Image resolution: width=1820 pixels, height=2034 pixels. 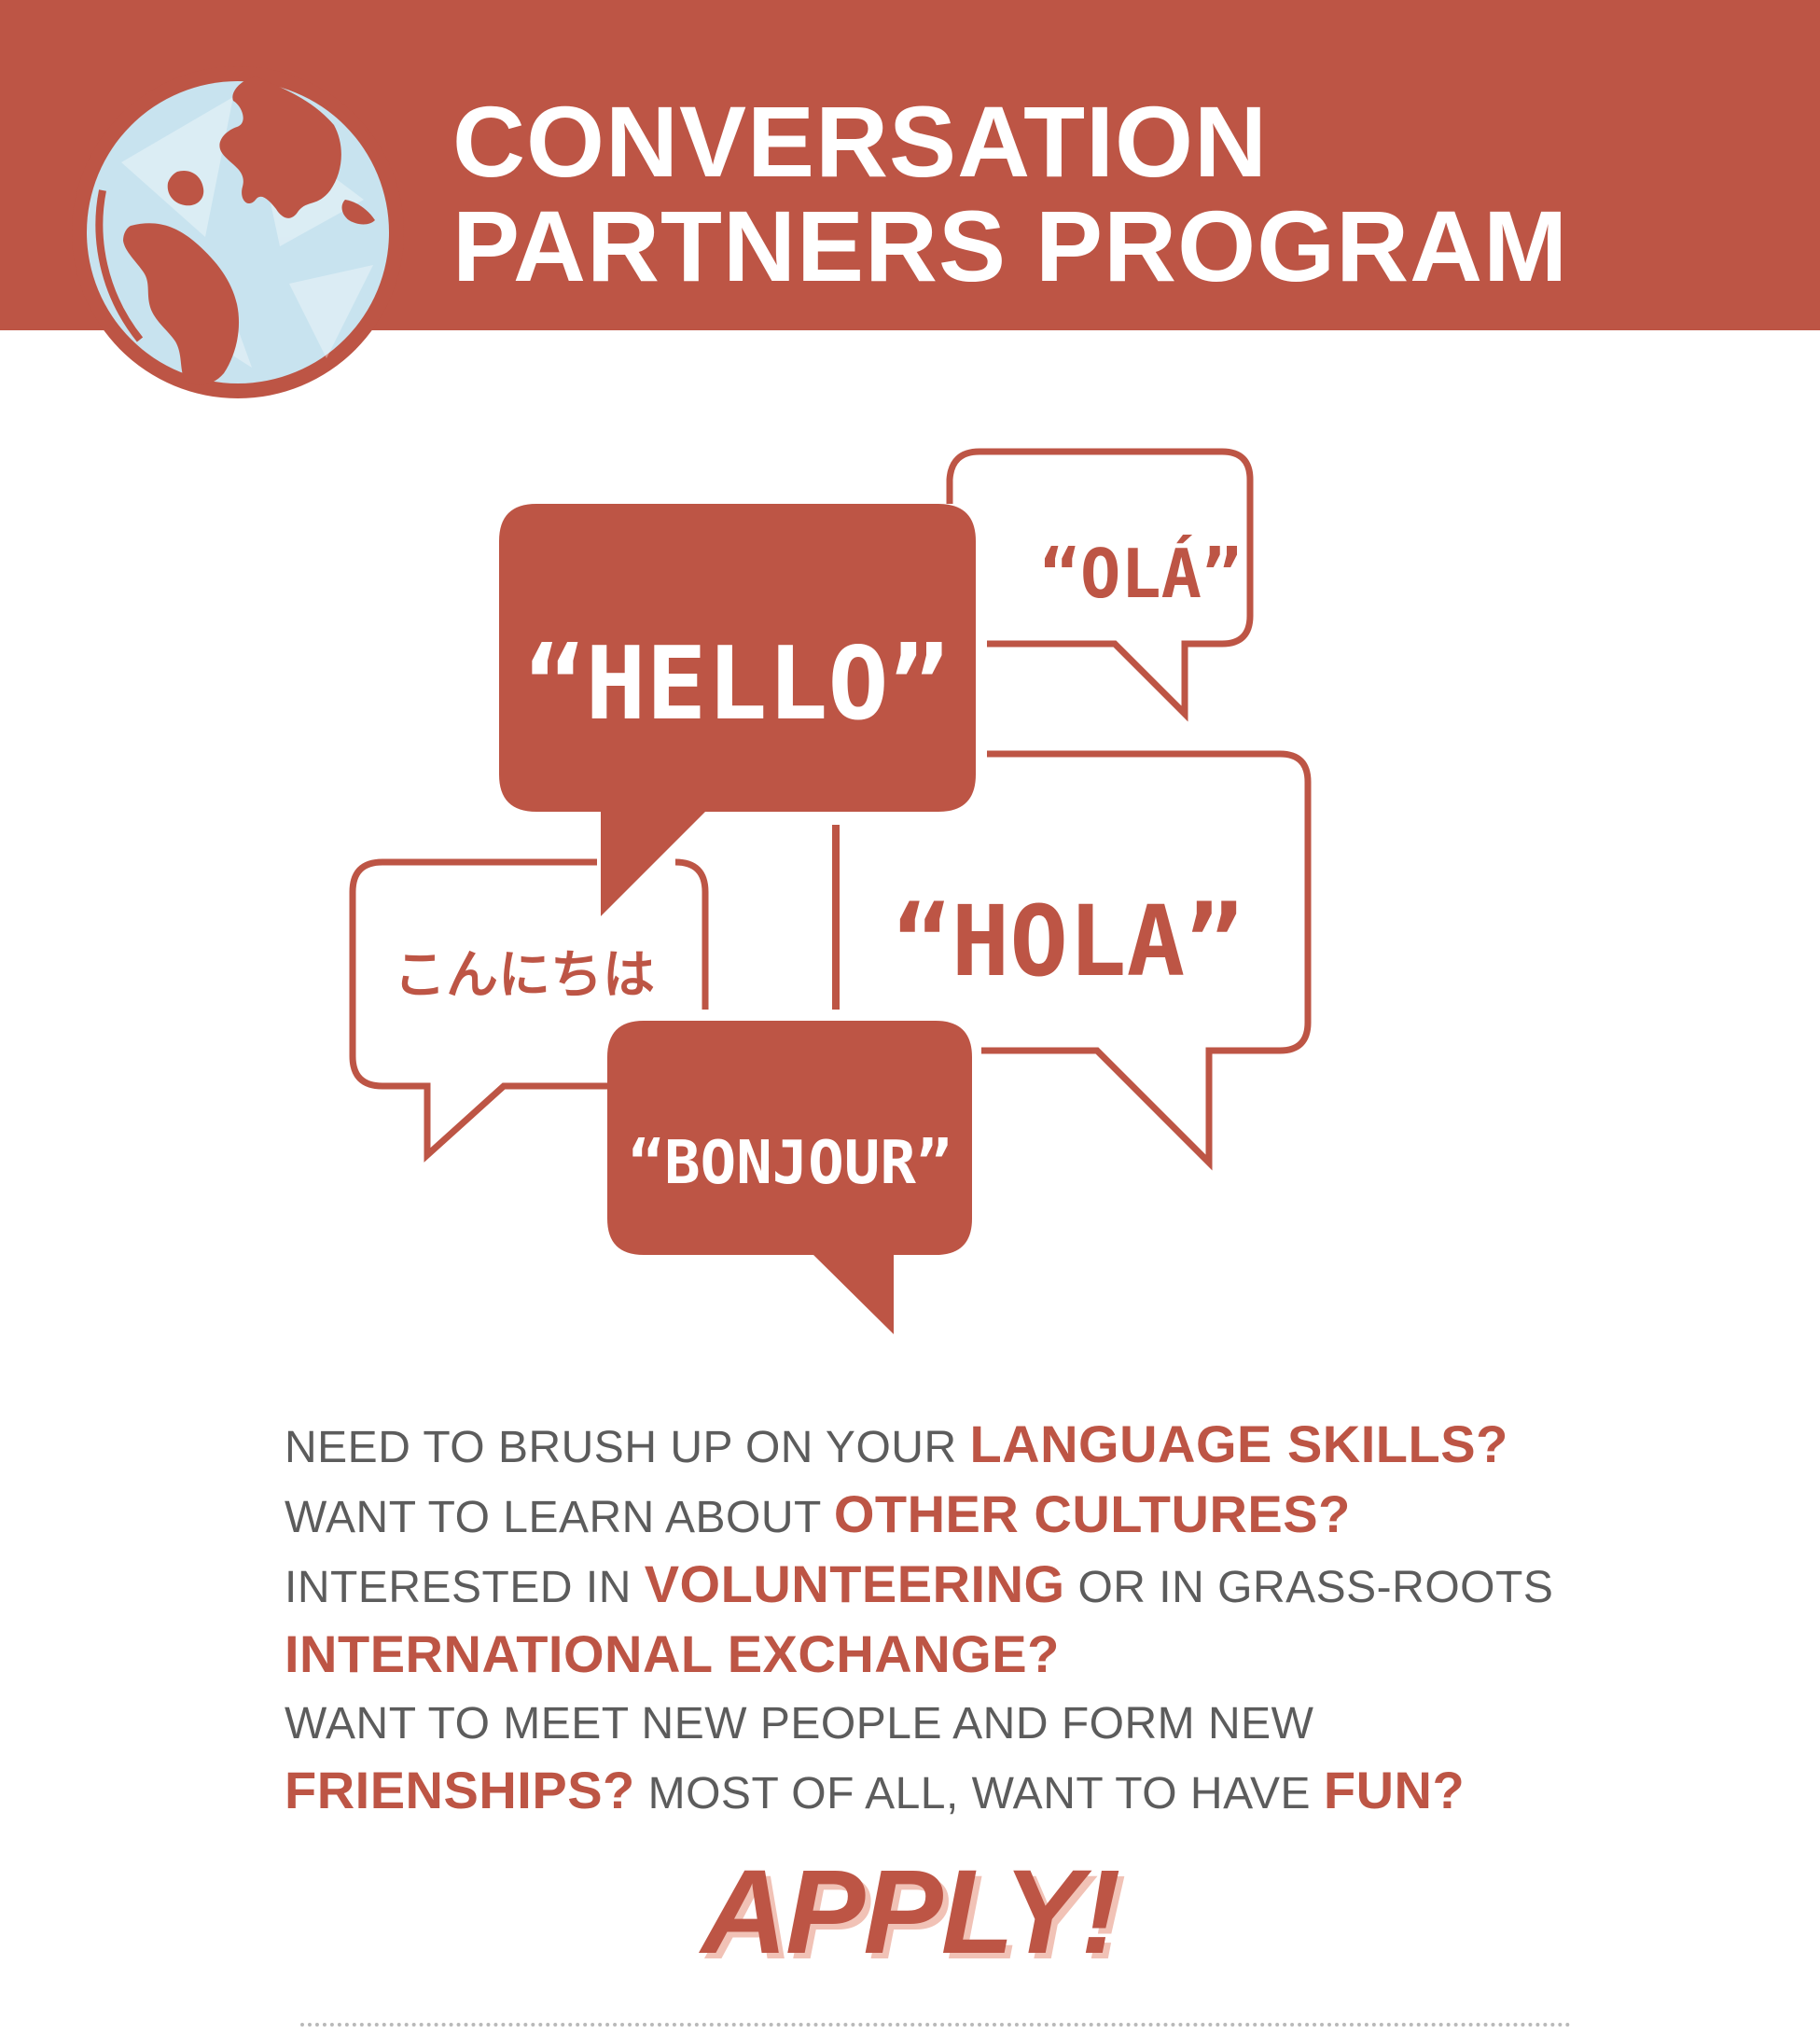 I want to click on apply-heading: APPLY!, so click(x=911, y=1913).